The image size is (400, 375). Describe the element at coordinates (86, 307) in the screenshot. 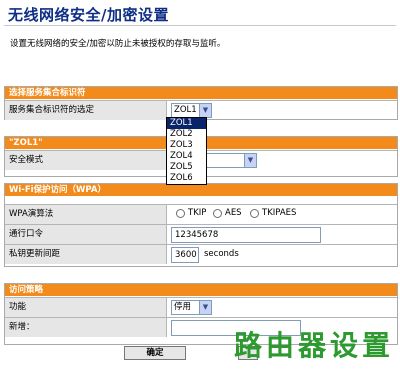

I see `policy-function-label: 功能` at that location.